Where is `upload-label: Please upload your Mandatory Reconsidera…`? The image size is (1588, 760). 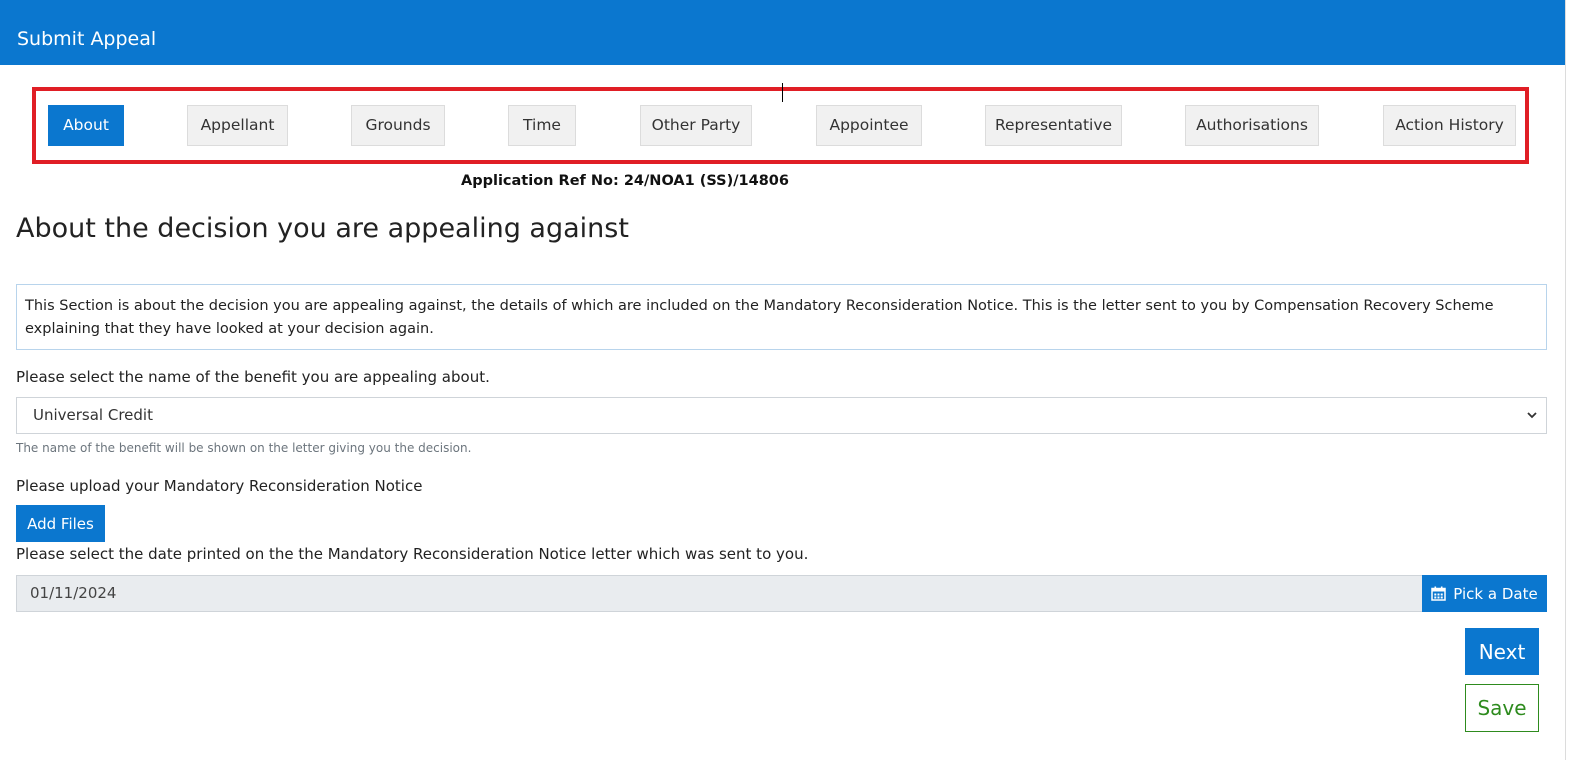 upload-label: Please upload your Mandatory Reconsidera… is located at coordinates (219, 486).